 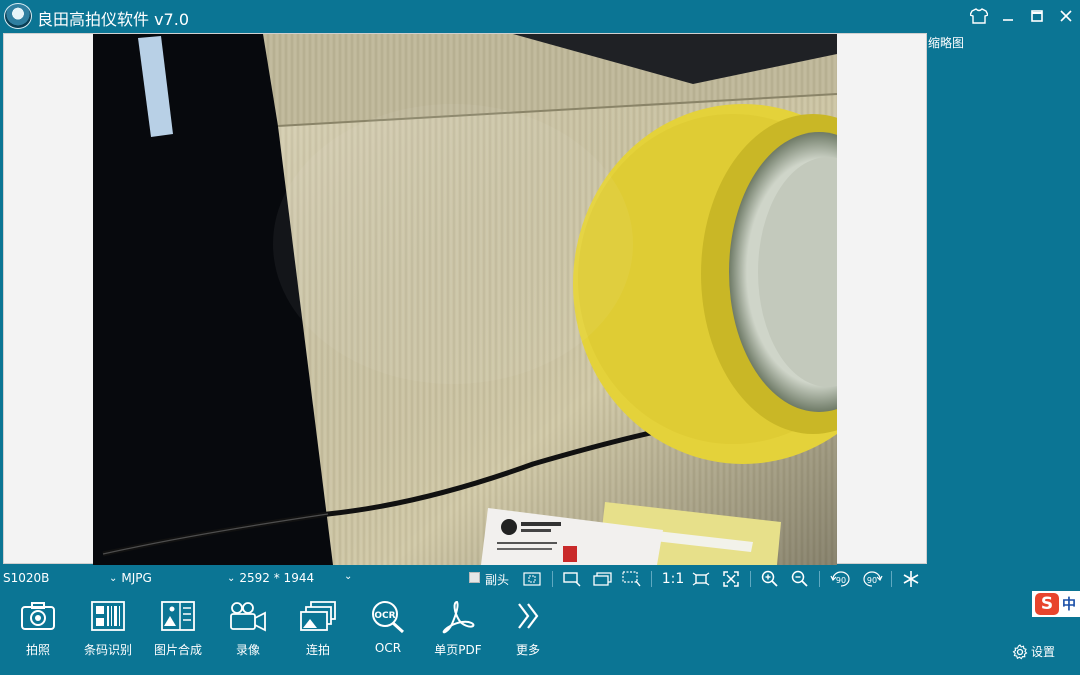 I want to click on sogou-logo-icon: S, so click(x=1047, y=604).